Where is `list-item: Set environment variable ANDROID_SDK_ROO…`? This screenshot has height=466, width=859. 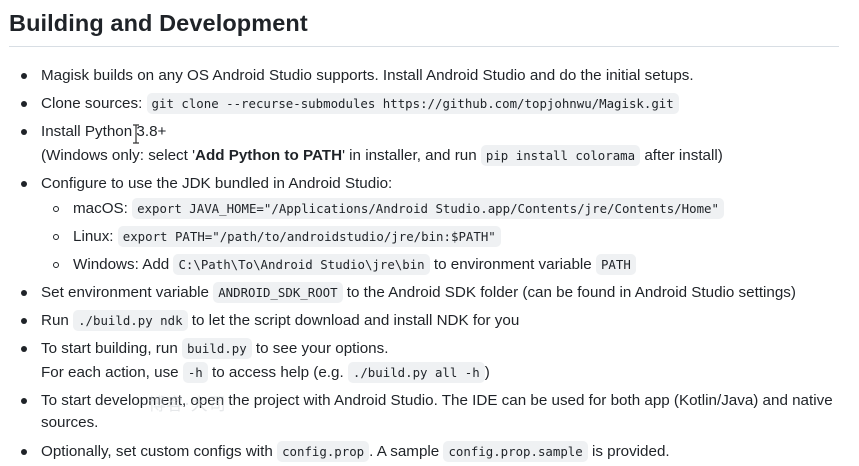
list-item: Set environment variable ANDROID_SDK_ROO… is located at coordinates (418, 293).